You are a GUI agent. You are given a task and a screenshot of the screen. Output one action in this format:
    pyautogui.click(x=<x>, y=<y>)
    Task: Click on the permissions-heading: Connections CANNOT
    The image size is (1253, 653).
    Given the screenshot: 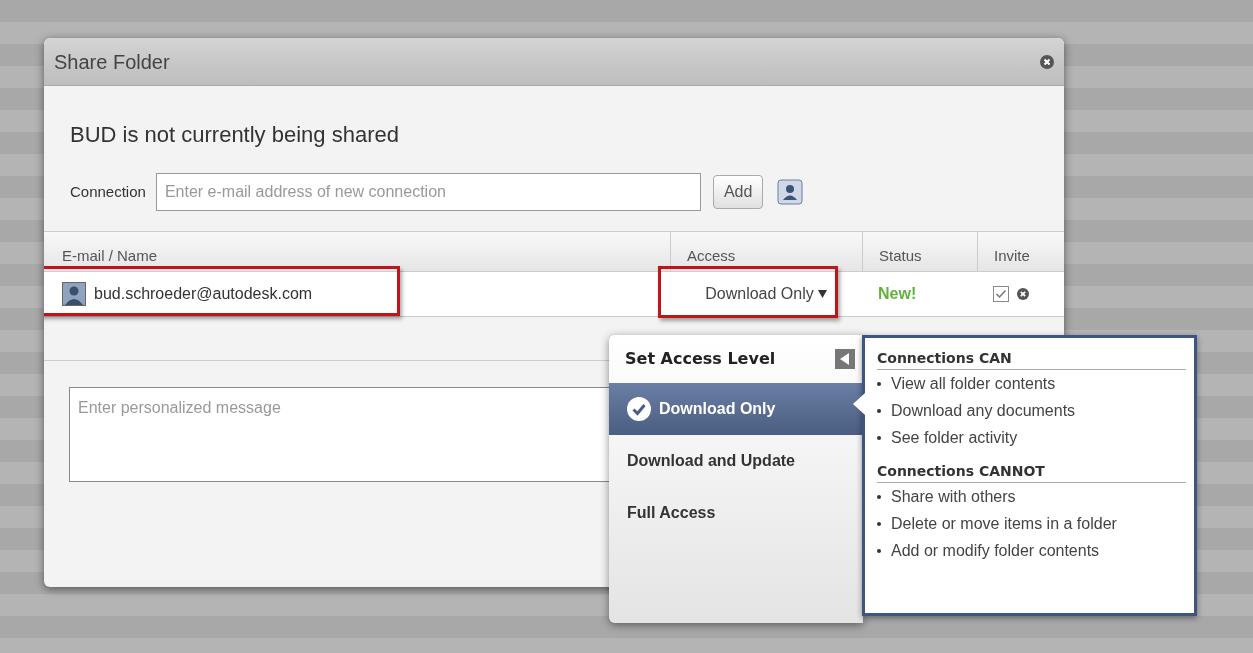 What is the action you would take?
    pyautogui.click(x=1031, y=472)
    